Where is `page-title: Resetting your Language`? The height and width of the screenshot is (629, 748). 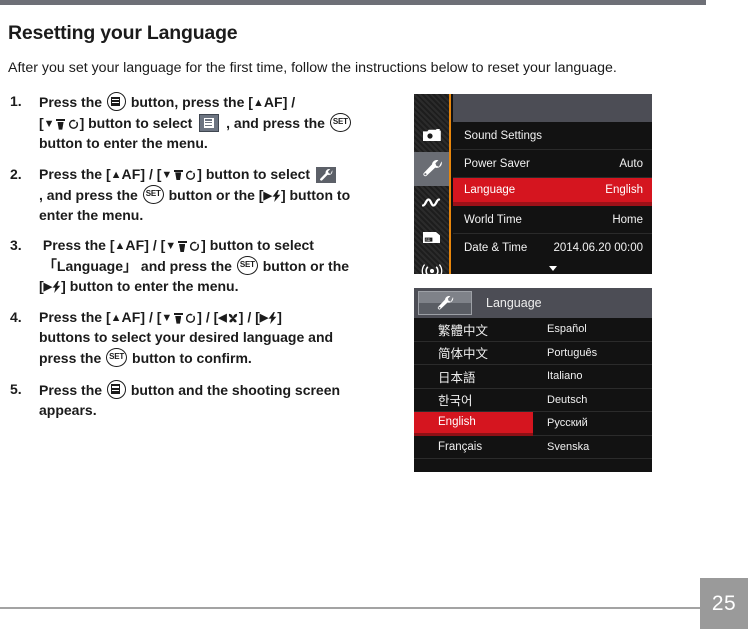
page-title: Resetting your Language is located at coordinates (123, 33).